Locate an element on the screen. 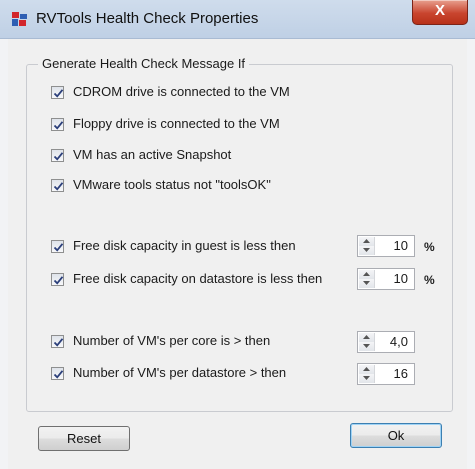 The width and height of the screenshot is (475, 469). check-label: Floppy drive is connected to the VM is located at coordinates (176, 123).